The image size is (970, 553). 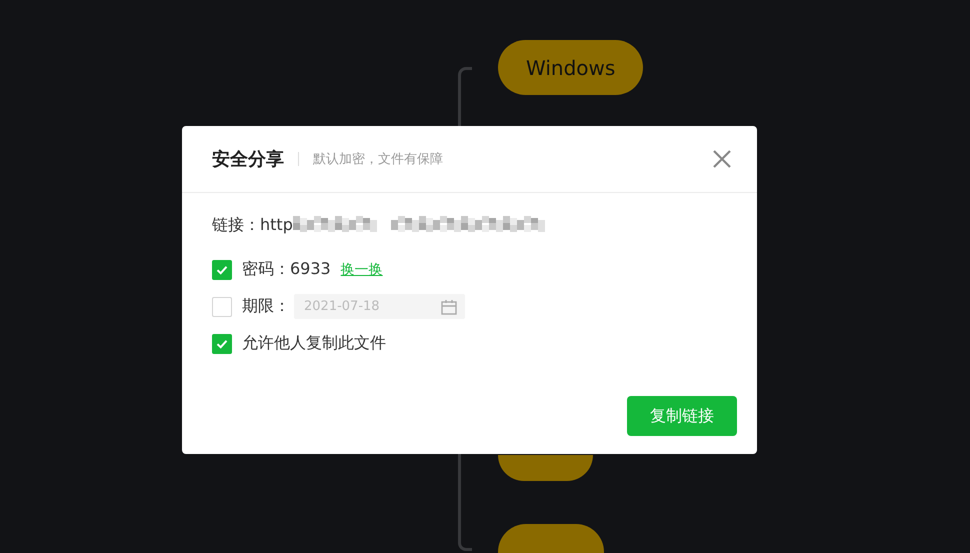 What do you see at coordinates (378, 159) in the screenshot?
I see `dialog-subtitle: 默认加密，文件有保障` at bounding box center [378, 159].